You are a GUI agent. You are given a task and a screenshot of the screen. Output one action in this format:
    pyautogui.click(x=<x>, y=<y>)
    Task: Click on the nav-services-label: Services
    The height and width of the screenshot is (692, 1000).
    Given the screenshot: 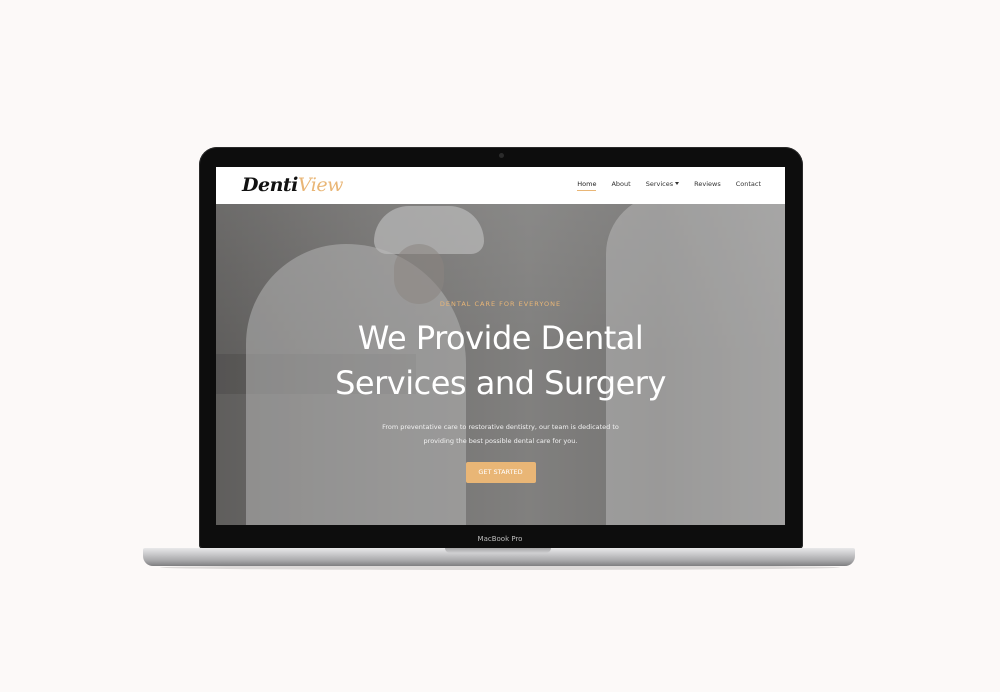 What is the action you would take?
    pyautogui.click(x=659, y=184)
    